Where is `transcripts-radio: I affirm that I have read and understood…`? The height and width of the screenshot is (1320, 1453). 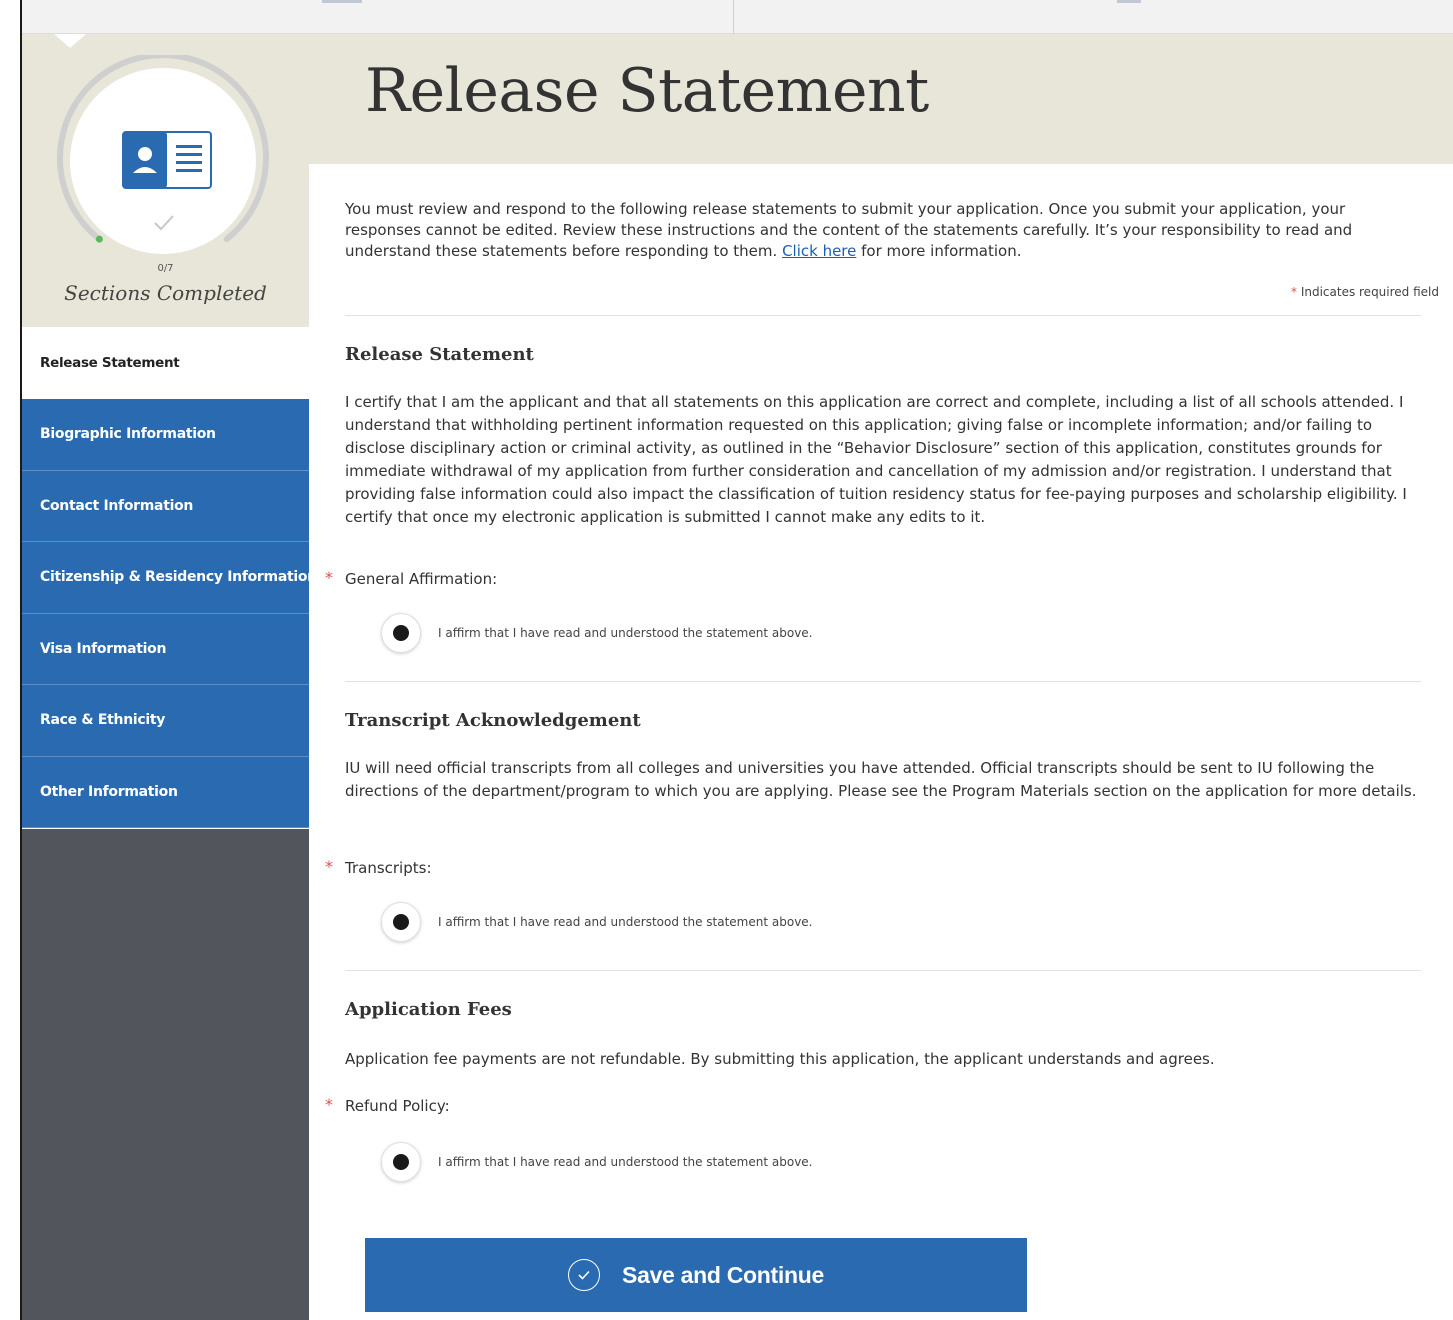
transcripts-radio: I affirm that I have read and understood… is located at coordinates (597, 922).